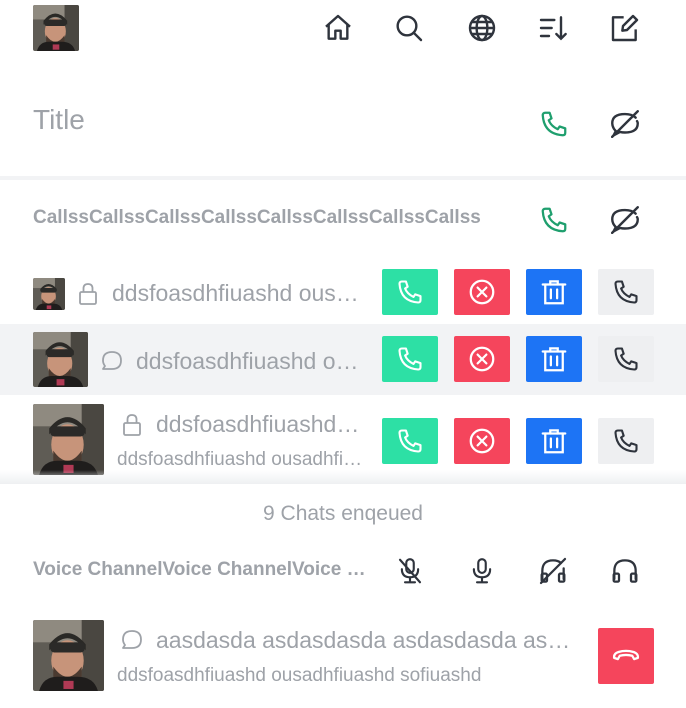  Describe the element at coordinates (343, 513) in the screenshot. I see `chats-enqueued-text: 9 Chats enqeued` at that location.